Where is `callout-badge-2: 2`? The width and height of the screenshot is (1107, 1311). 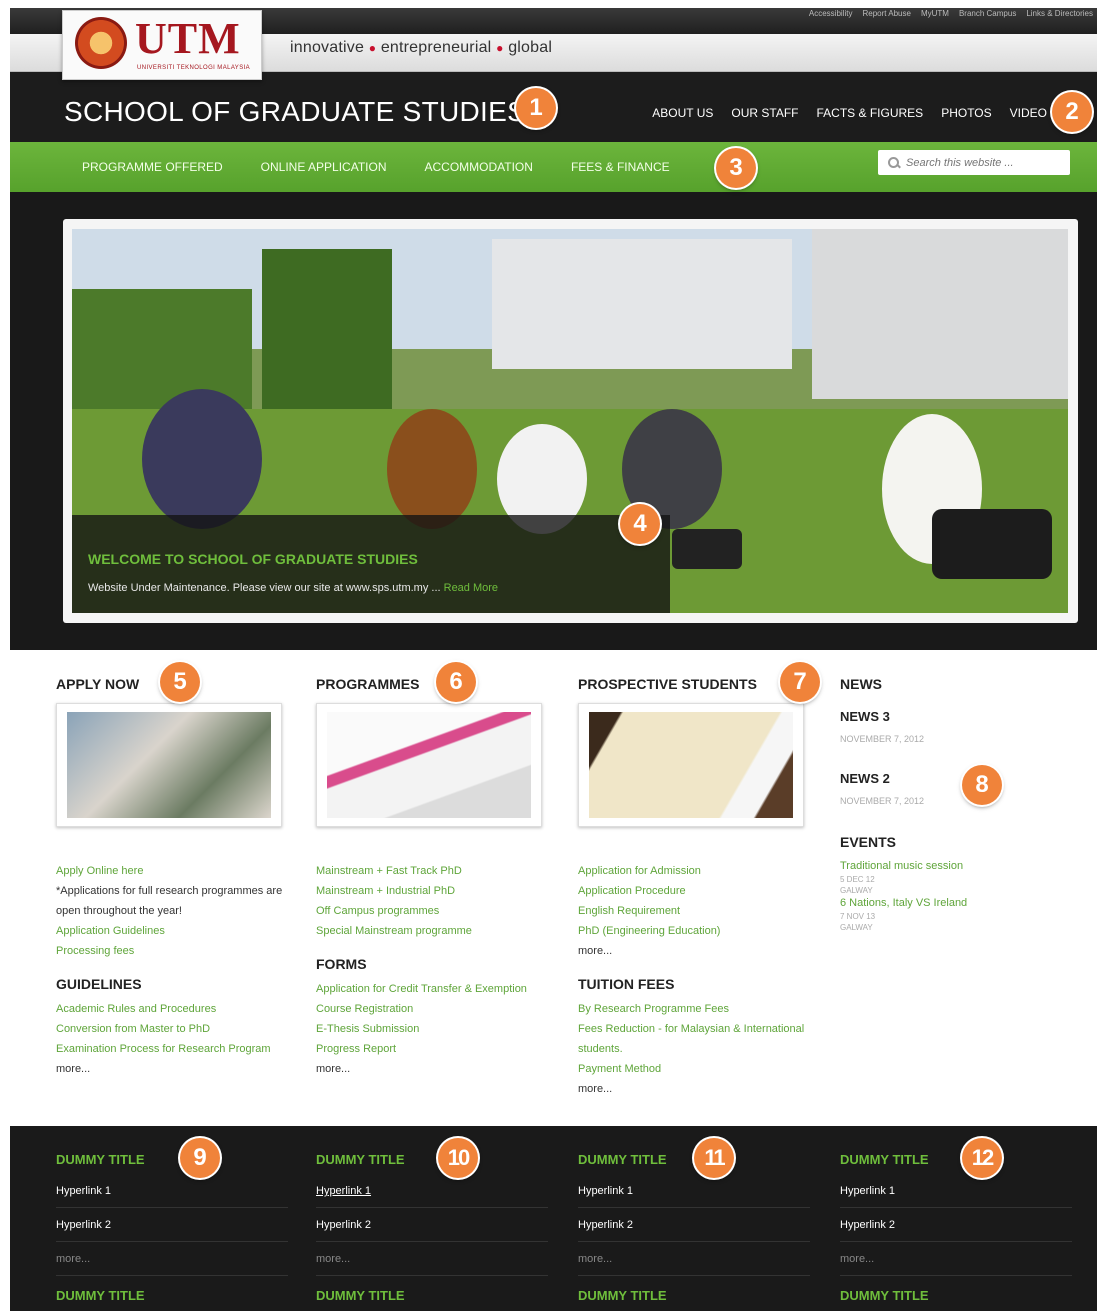 callout-badge-2: 2 is located at coordinates (1072, 112).